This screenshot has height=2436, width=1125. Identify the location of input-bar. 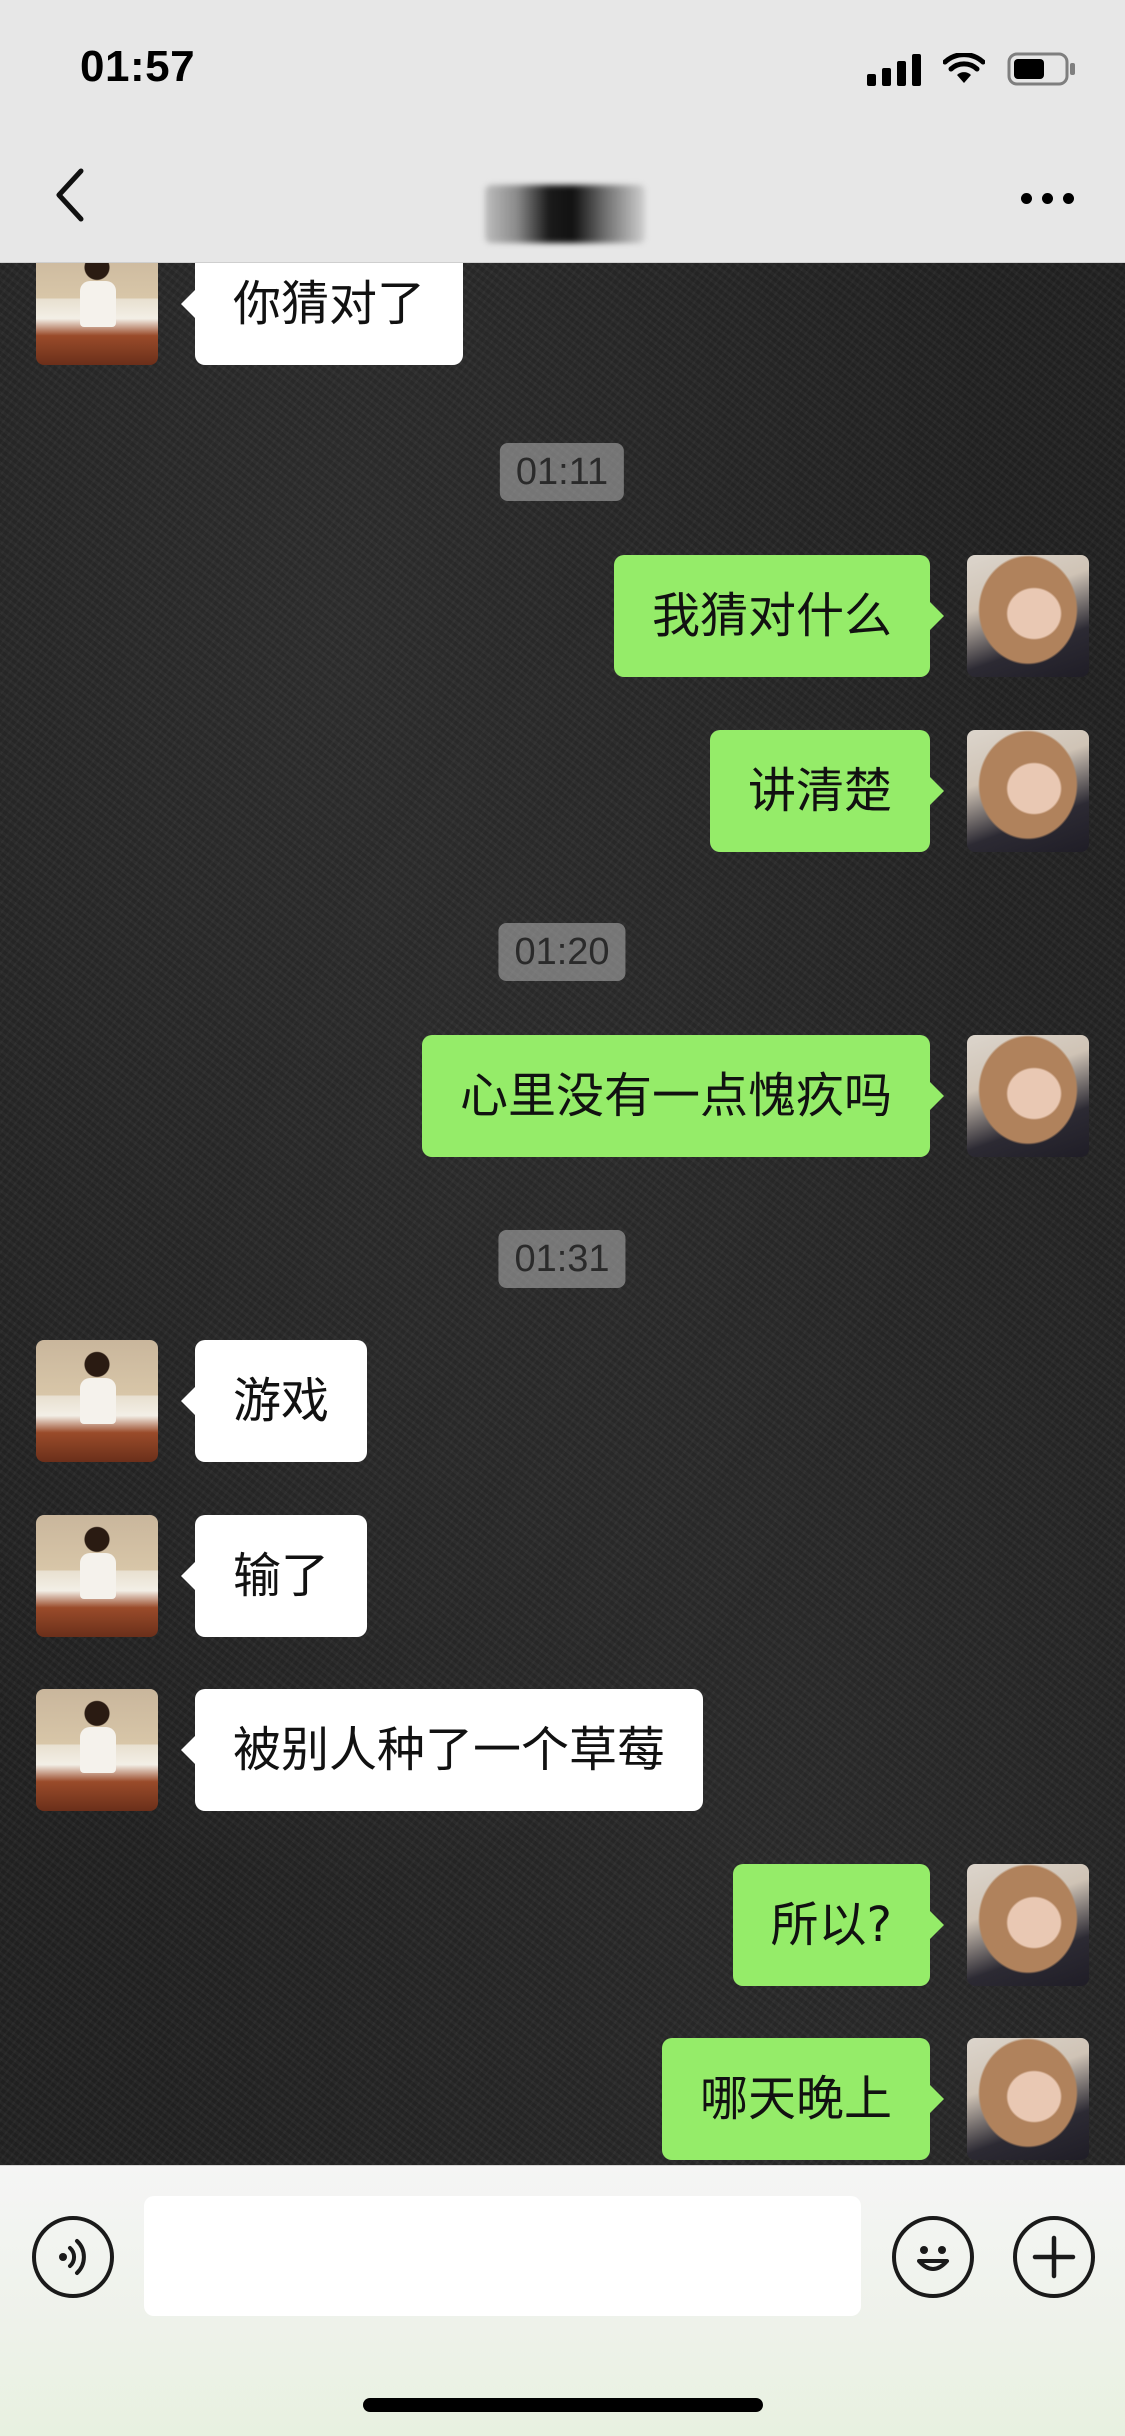
(562, 2300).